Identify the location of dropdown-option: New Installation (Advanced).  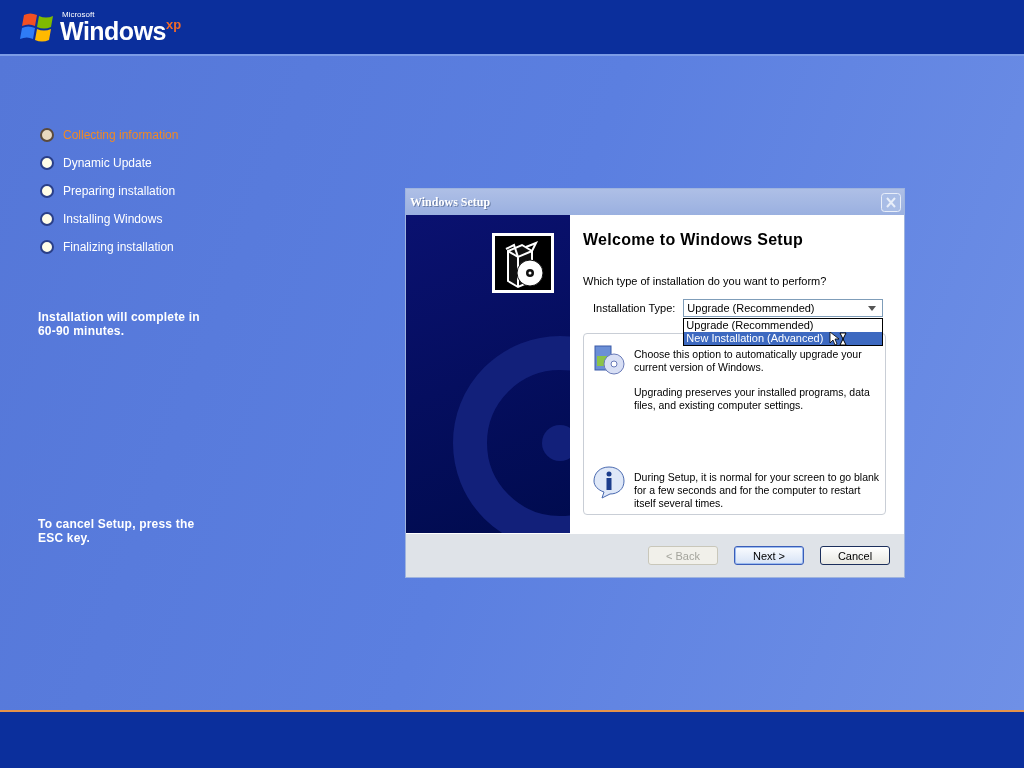
(783, 338).